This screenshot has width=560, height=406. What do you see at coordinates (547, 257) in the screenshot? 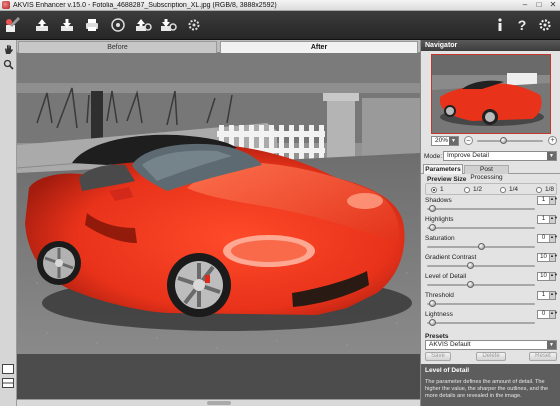
I see `gradient-contrast-stepper: 10 ▲▼` at bounding box center [547, 257].